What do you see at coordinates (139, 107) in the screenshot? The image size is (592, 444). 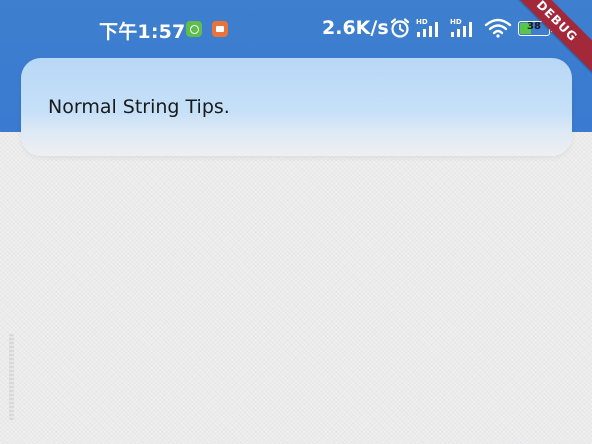 I see `toast-message: Normal String Tips.` at bounding box center [139, 107].